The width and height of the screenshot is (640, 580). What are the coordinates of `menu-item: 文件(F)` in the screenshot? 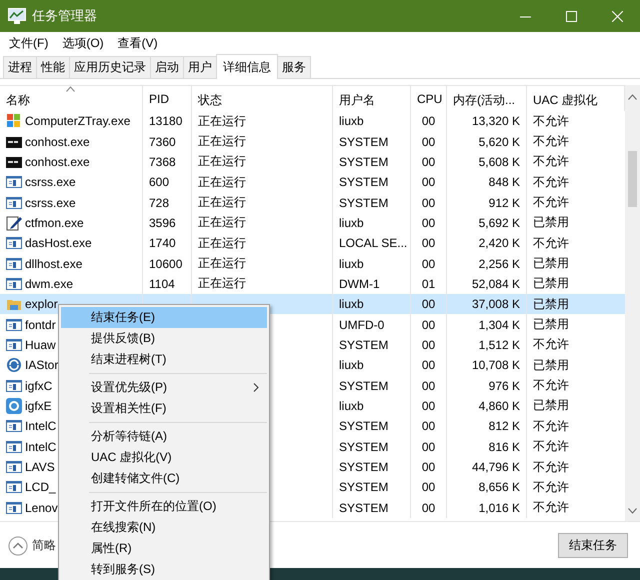 It's located at (29, 43).